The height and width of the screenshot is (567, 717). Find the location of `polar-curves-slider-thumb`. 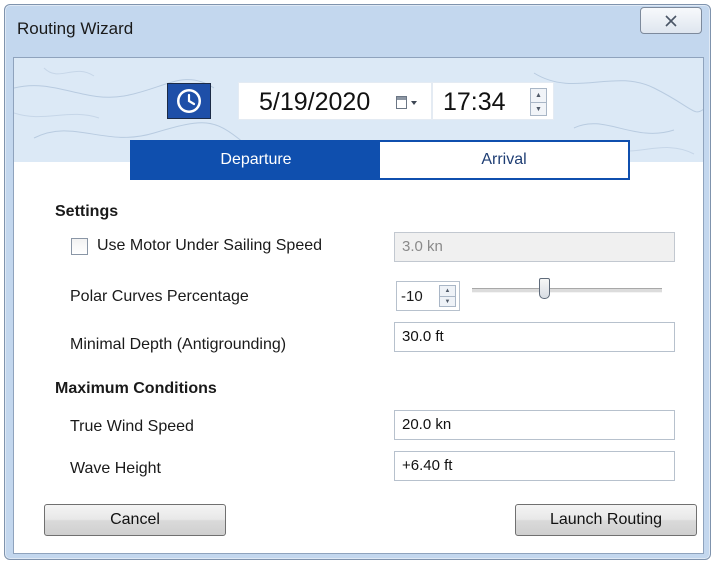

polar-curves-slider-thumb is located at coordinates (544, 288).